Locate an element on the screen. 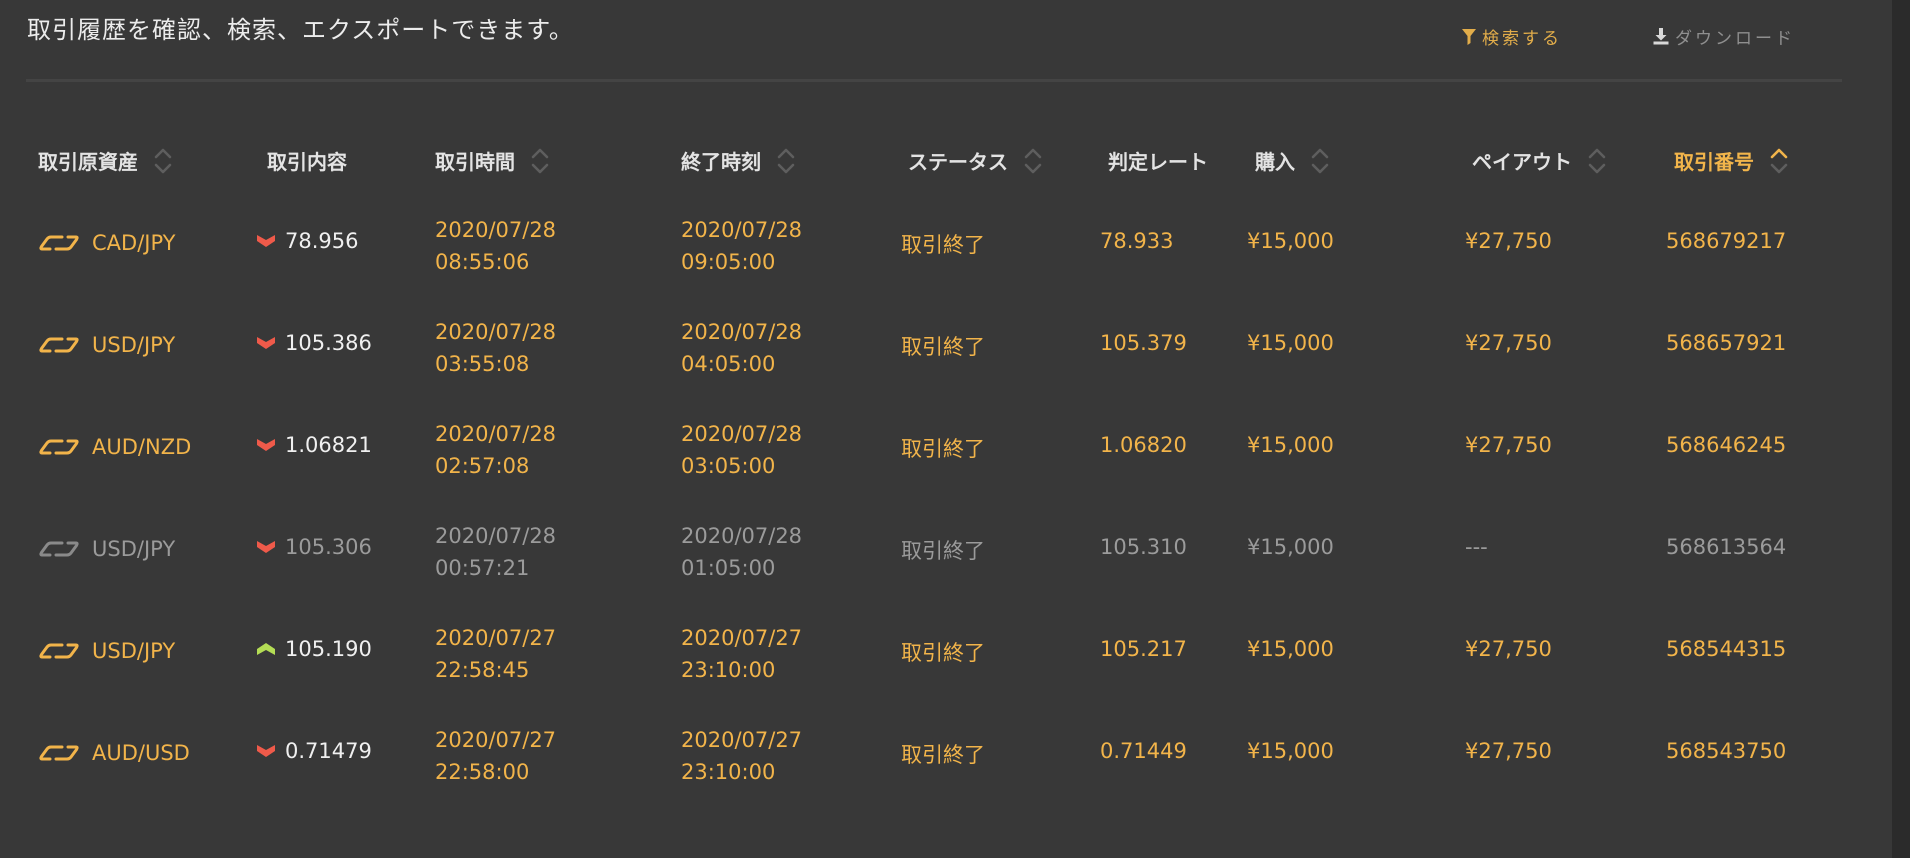 This screenshot has height=858, width=1910. cell-asset: AUD/NZD is located at coordinates (114, 447).